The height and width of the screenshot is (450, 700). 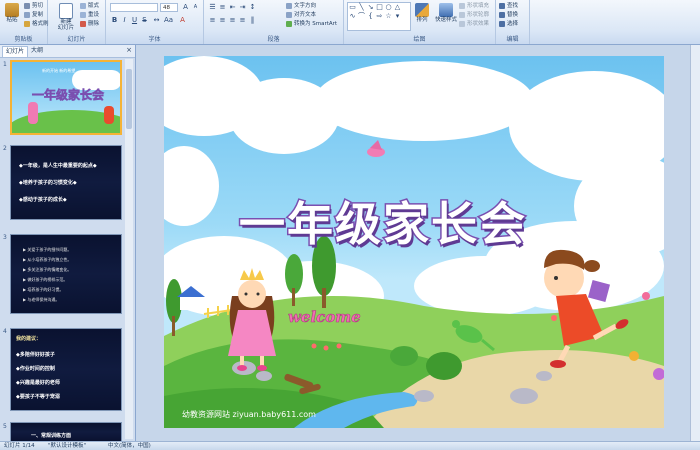 What do you see at coordinates (168, 20) in the screenshot?
I see `change-case-icon: Aa` at bounding box center [168, 20].